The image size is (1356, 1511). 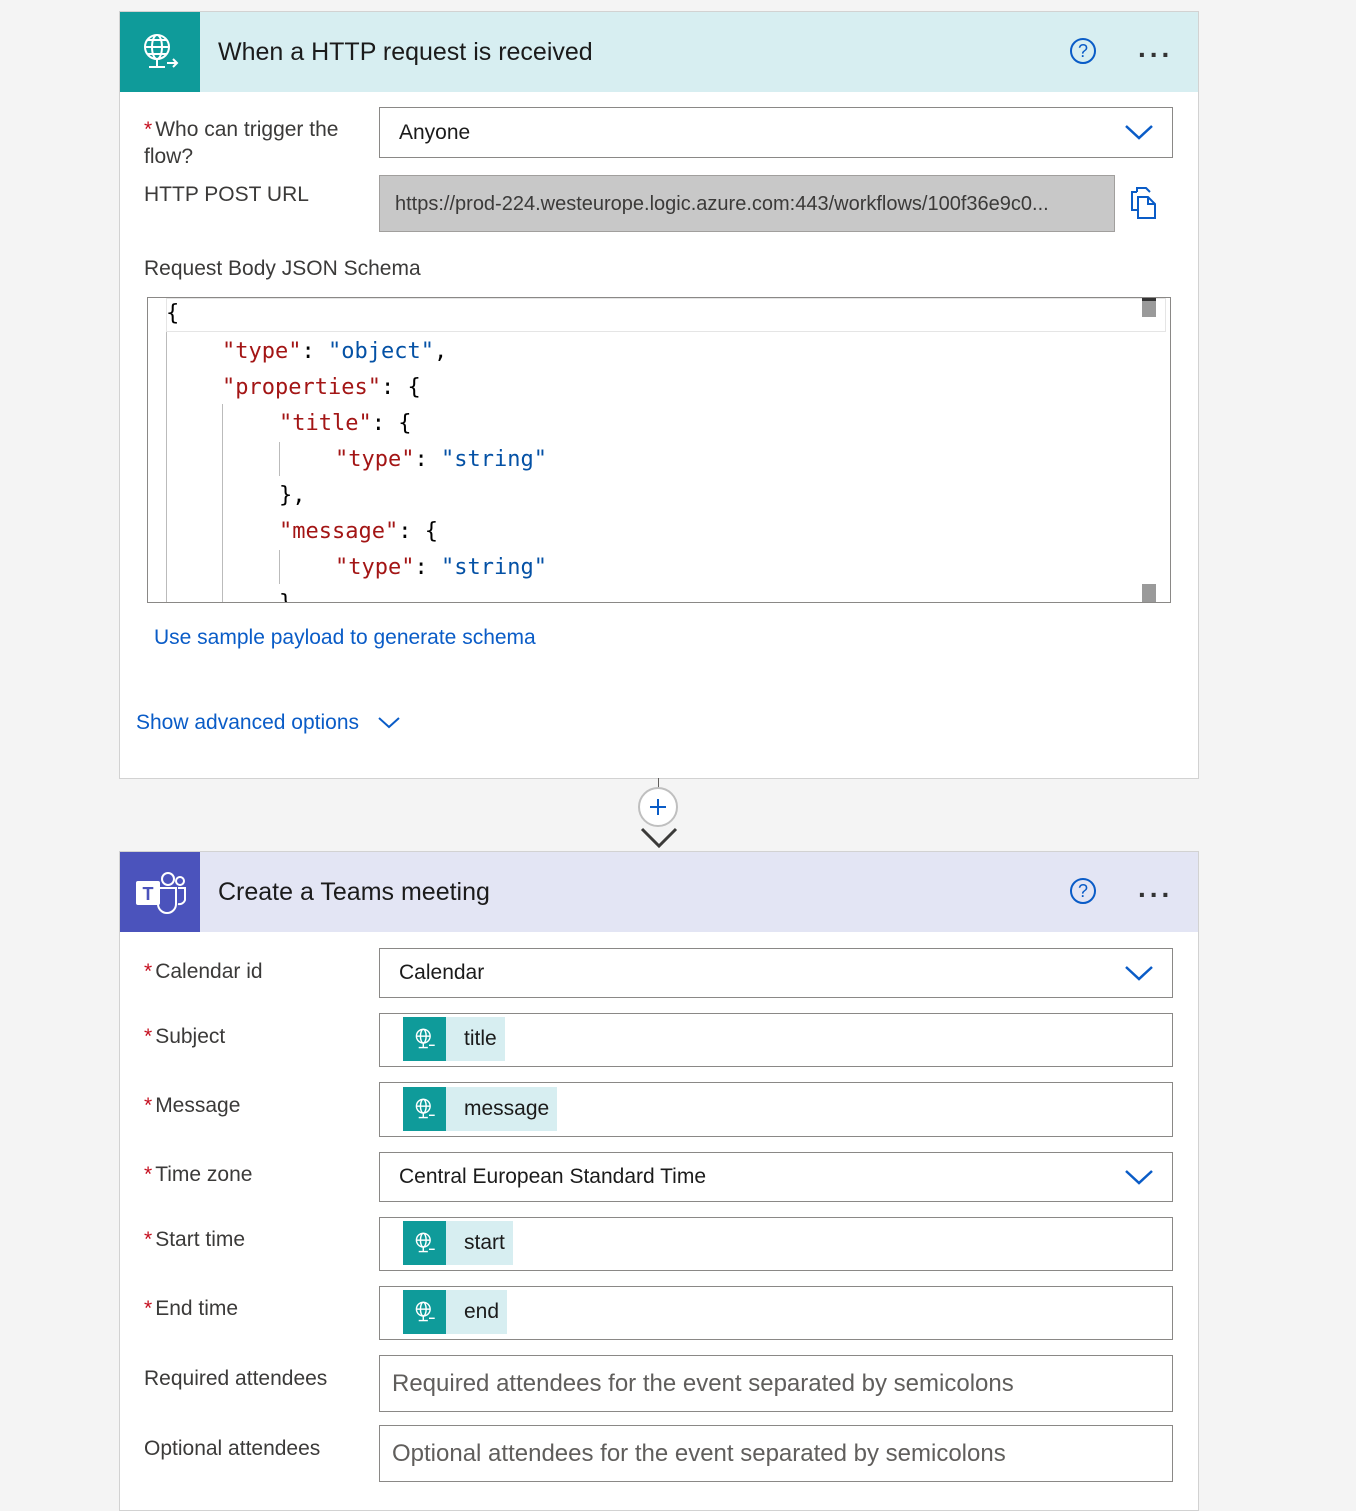 What do you see at coordinates (405, 52) in the screenshot?
I see `http-trigger-title: When a HTTP request is received` at bounding box center [405, 52].